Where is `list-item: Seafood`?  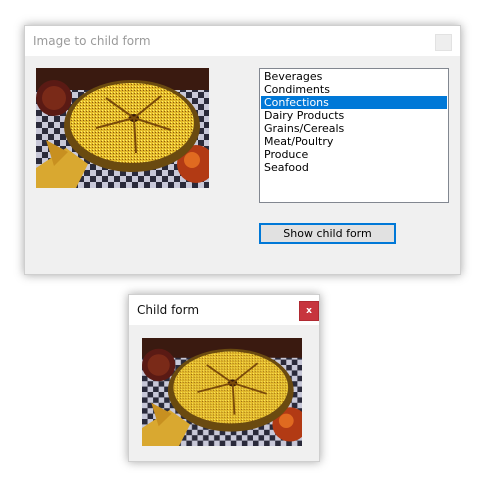 list-item: Seafood is located at coordinates (354, 167).